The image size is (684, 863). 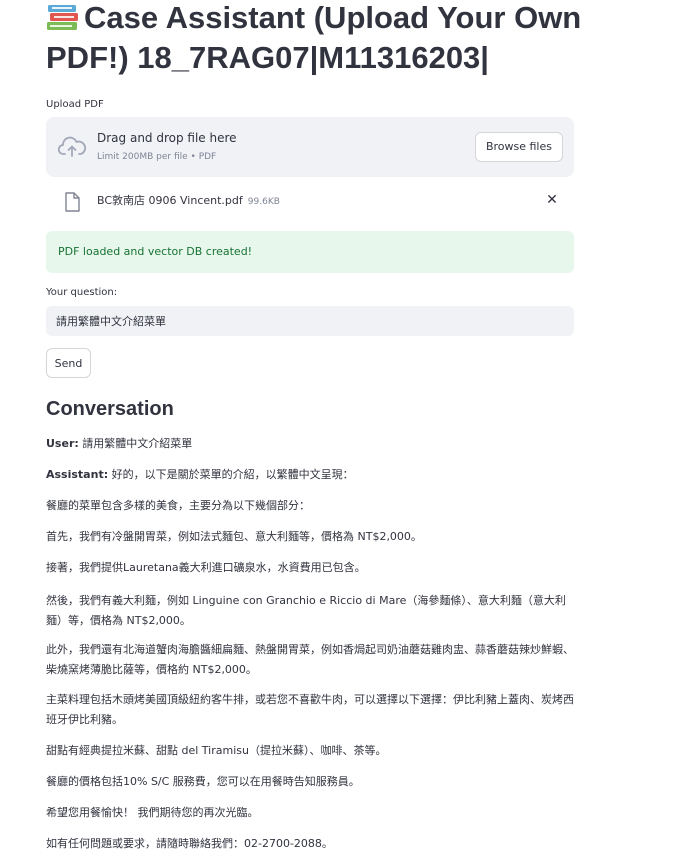 What do you see at coordinates (157, 157) in the screenshot?
I see `dropzone-limit: Limit 200MB per file • PDF` at bounding box center [157, 157].